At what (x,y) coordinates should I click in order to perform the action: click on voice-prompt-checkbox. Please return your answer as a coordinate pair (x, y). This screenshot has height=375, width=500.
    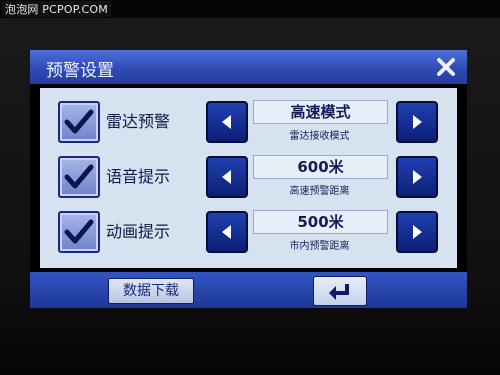
    Looking at the image, I should click on (79, 177).